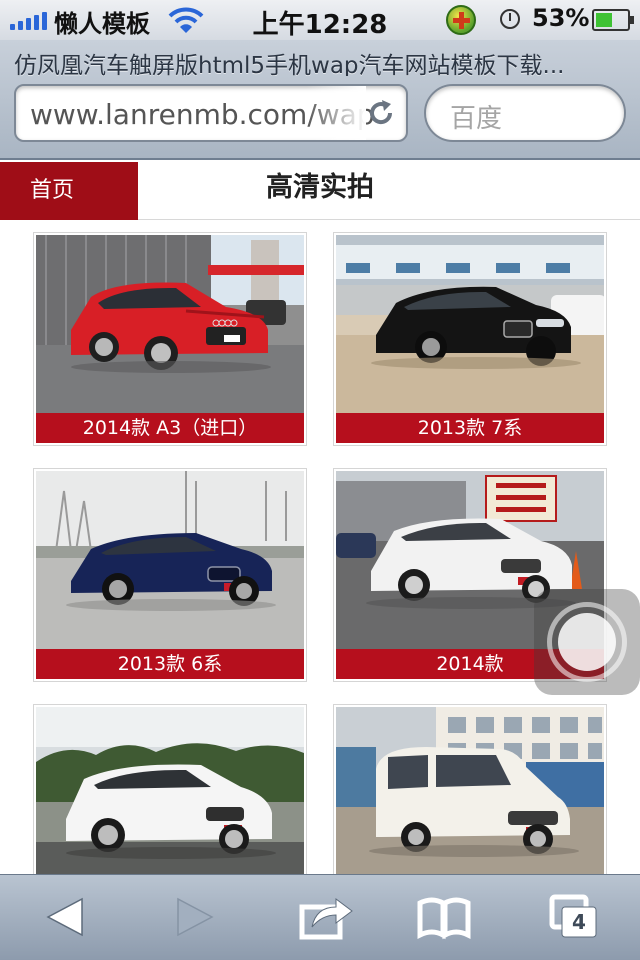  I want to click on assistive-touch-button, so click(587, 642).